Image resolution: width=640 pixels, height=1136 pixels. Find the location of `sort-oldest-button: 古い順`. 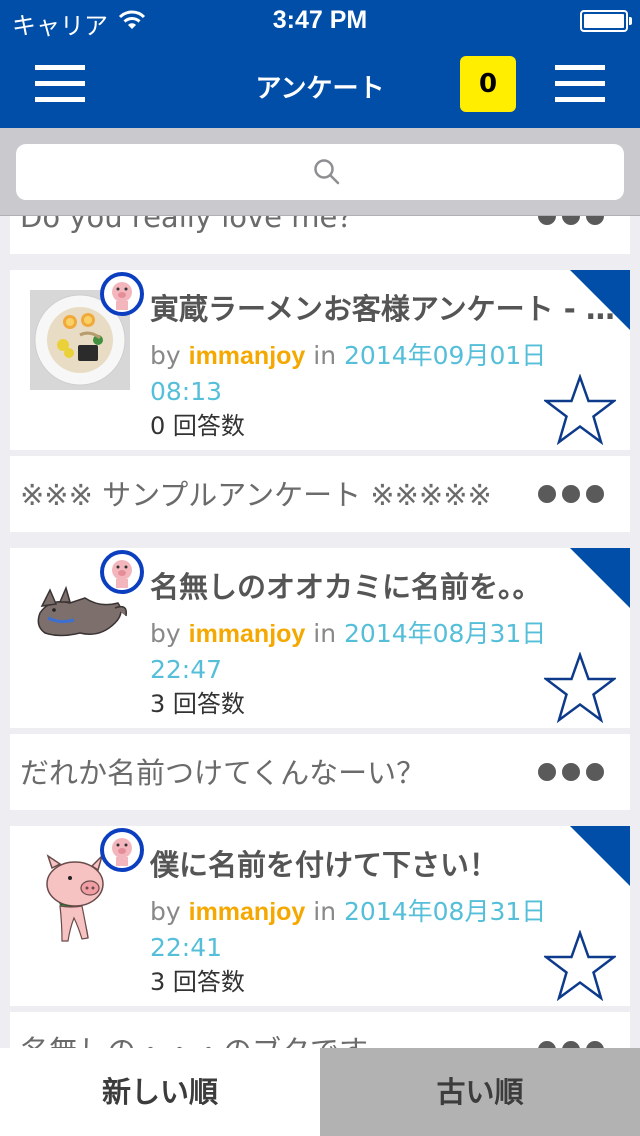

sort-oldest-button: 古い順 is located at coordinates (480, 1092).